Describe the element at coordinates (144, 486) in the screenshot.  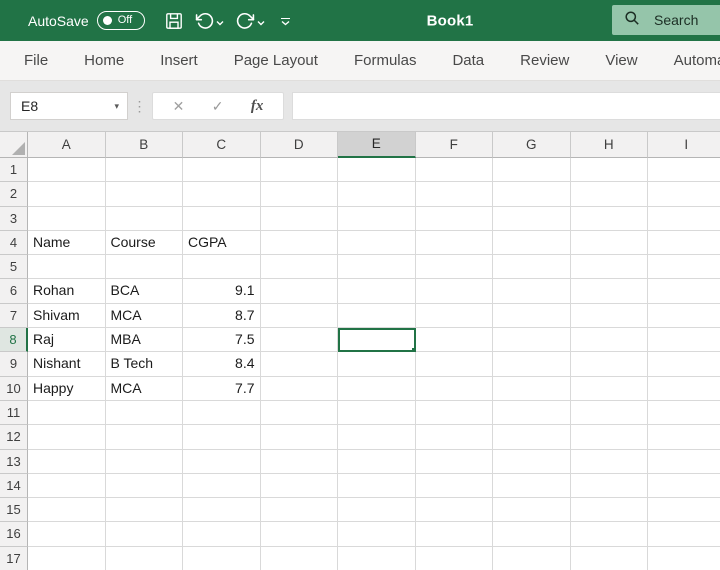
I see `cell-B14` at that location.